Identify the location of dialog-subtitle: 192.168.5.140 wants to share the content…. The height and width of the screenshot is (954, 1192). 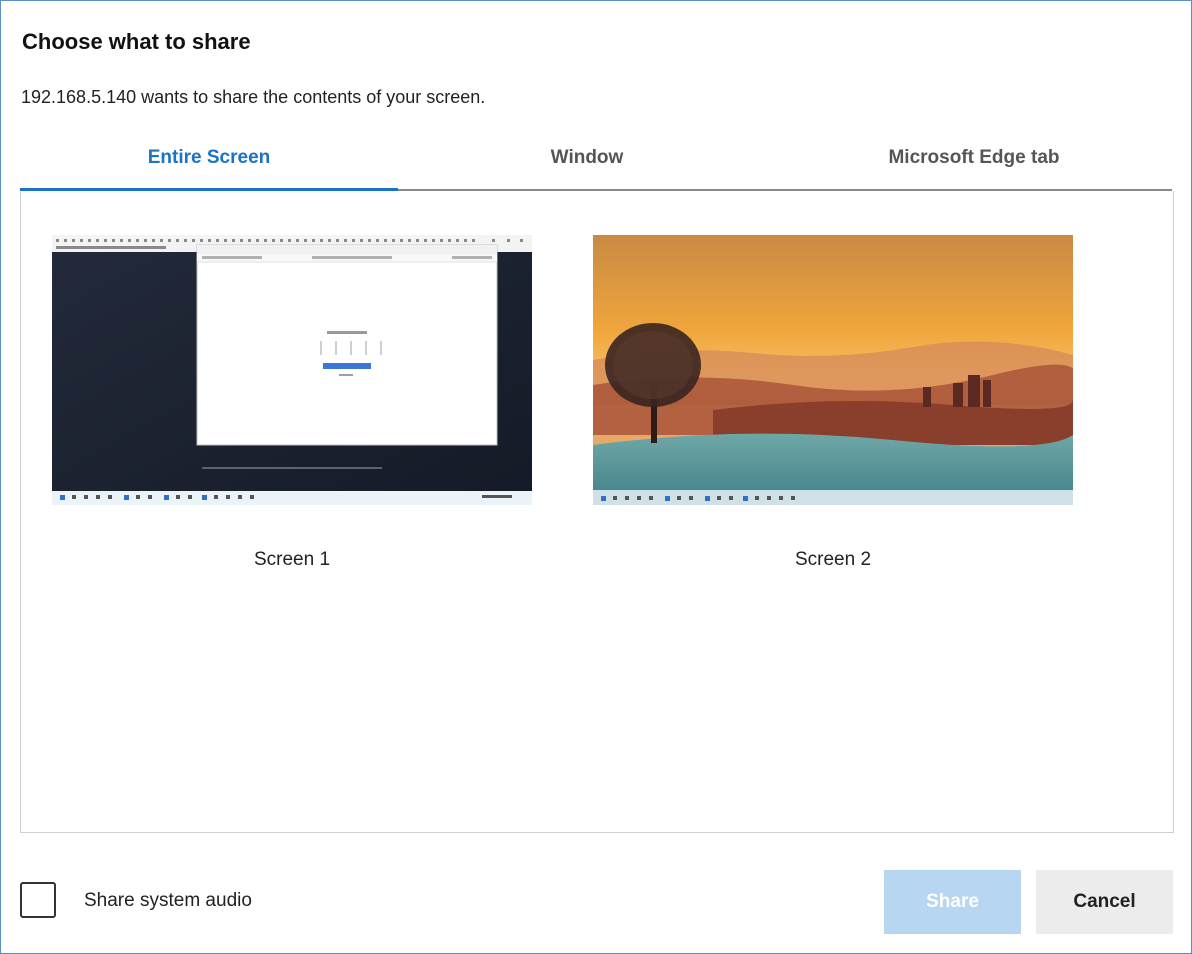
(253, 97).